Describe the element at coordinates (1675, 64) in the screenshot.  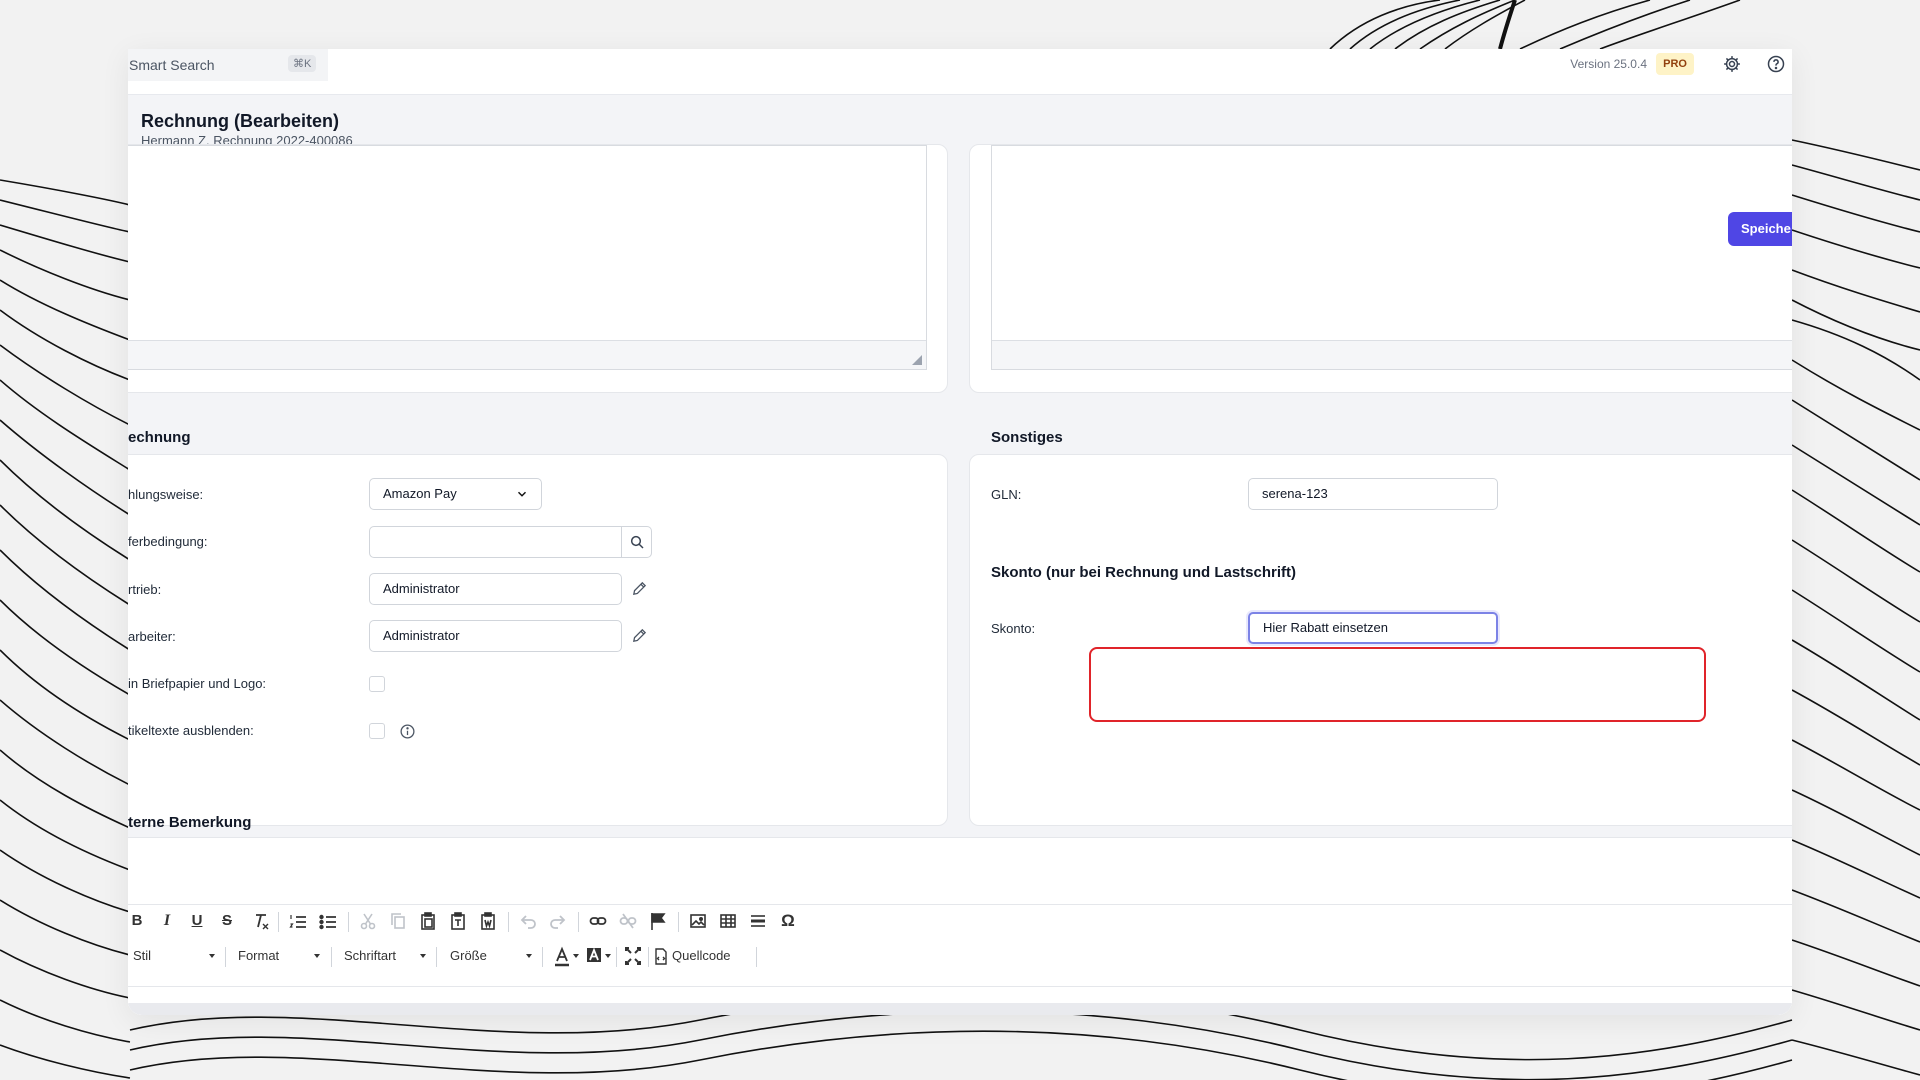
I see `pro-badge: PRO` at that location.